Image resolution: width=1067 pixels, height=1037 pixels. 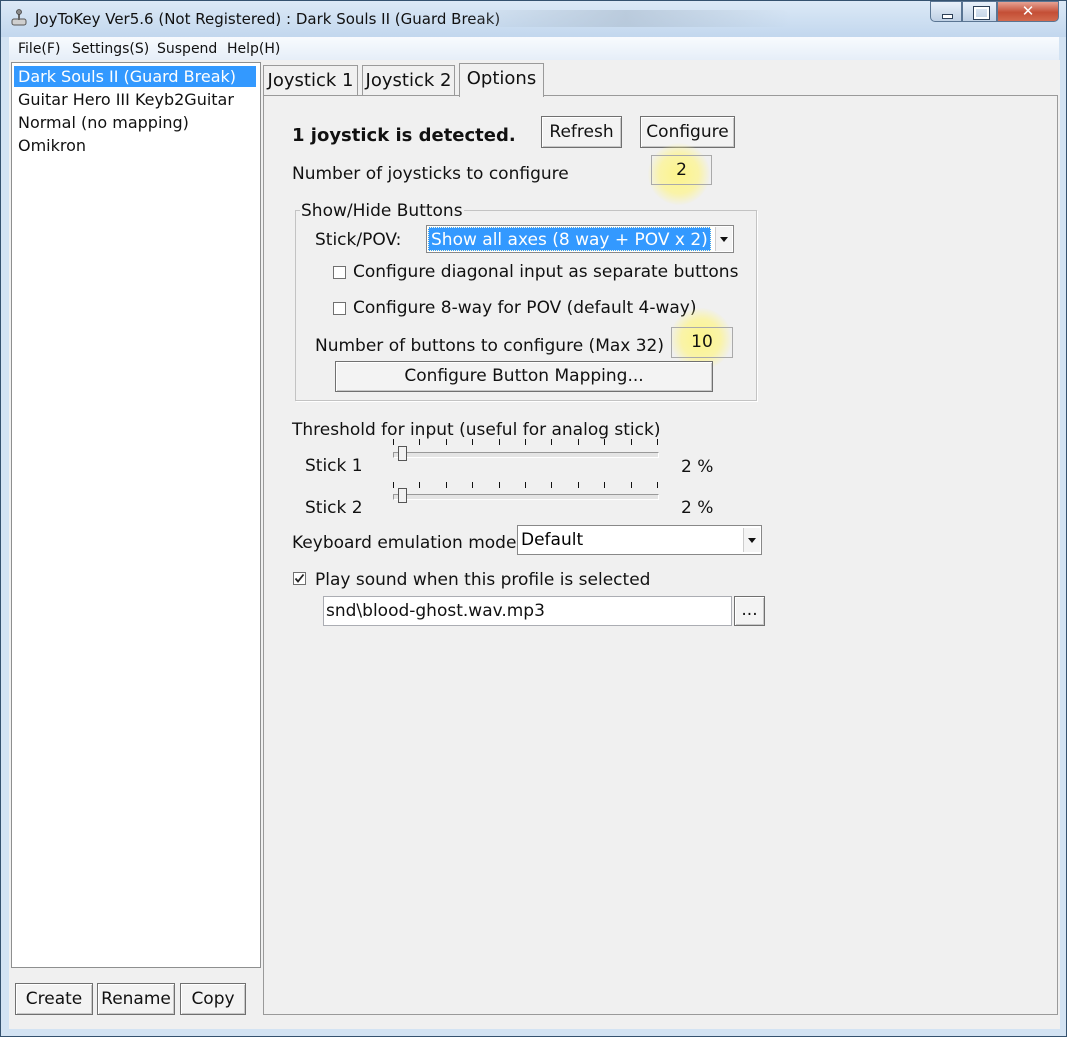 I want to click on stick-pov-dropdown, so click(x=723, y=239).